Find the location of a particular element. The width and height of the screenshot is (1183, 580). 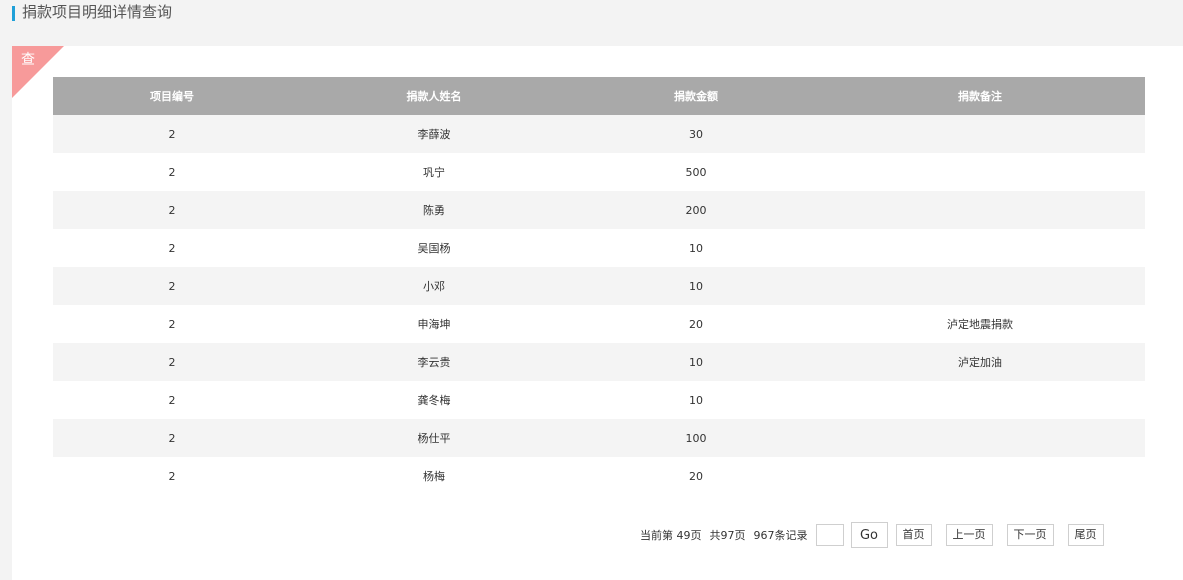

title-accent-bar is located at coordinates (13, 13).